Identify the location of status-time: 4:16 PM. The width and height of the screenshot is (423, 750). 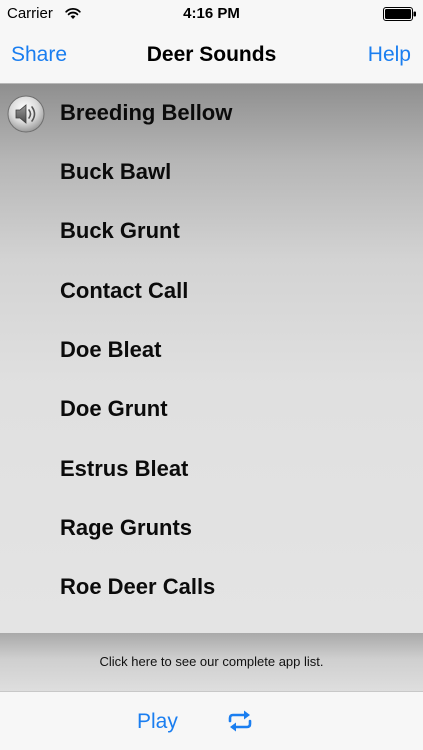
(211, 13).